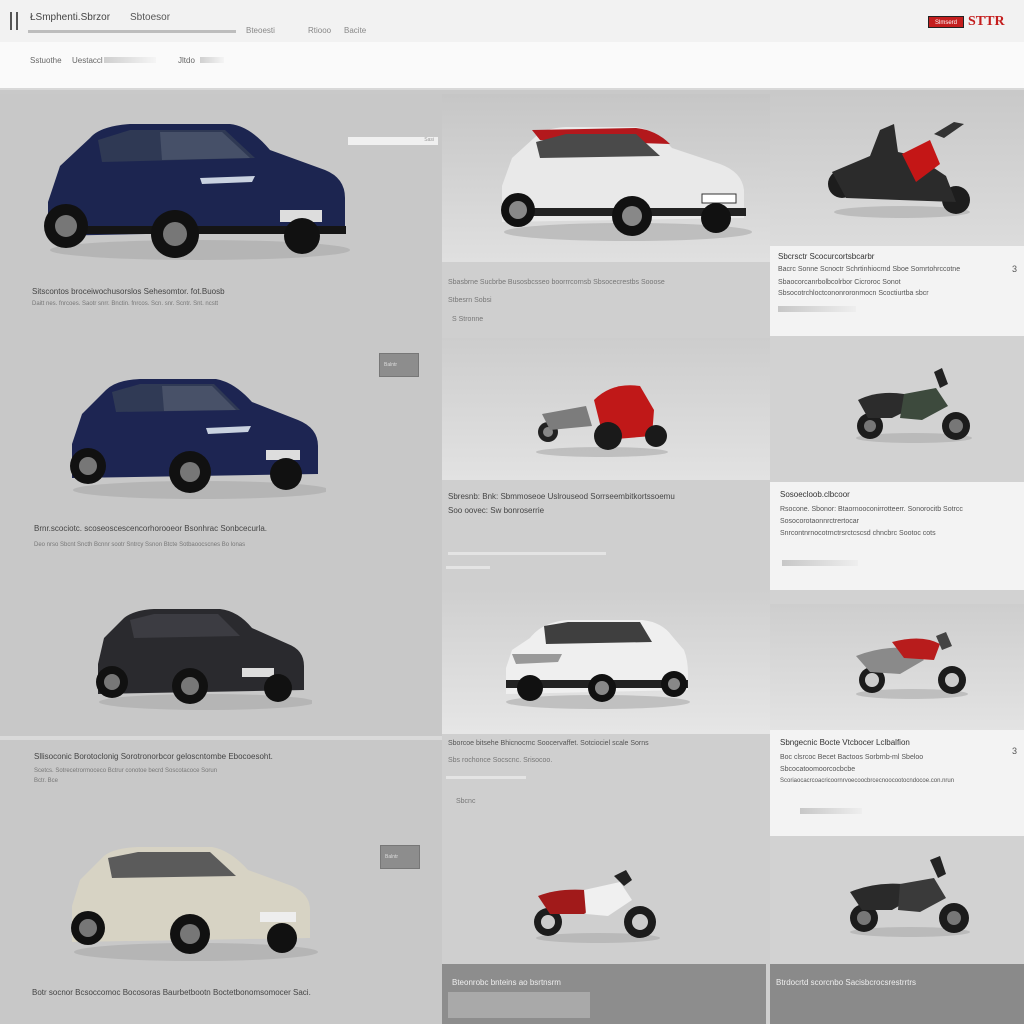  What do you see at coordinates (466, 801) in the screenshot?
I see `item-extra: Sbcnc` at bounding box center [466, 801].